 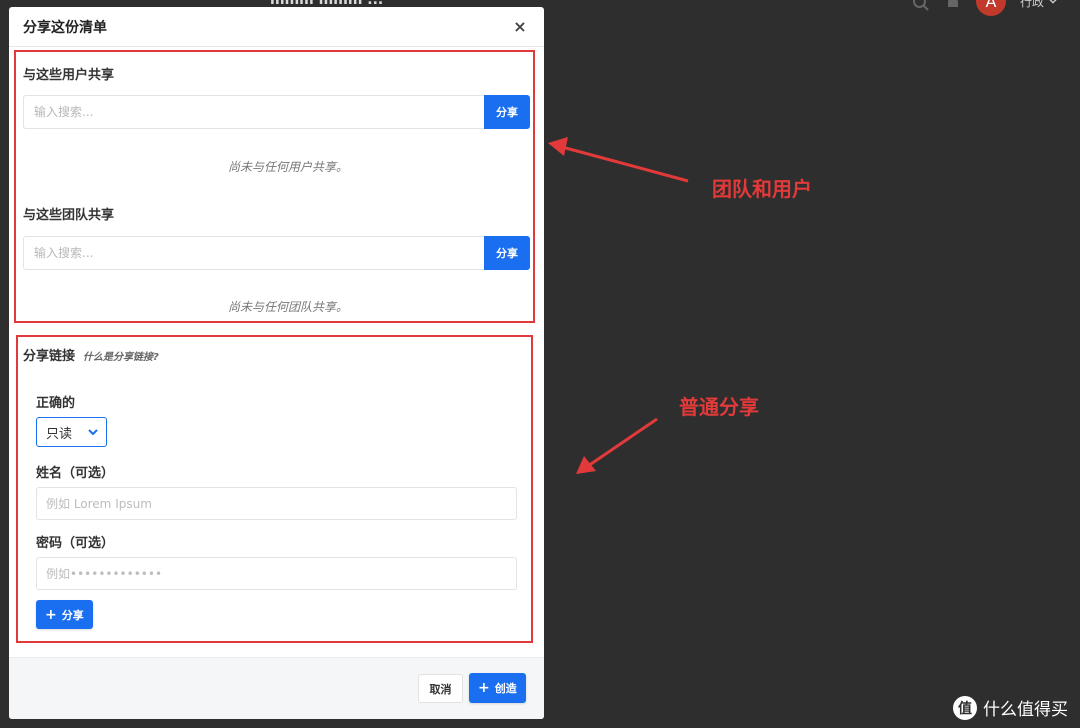 What do you see at coordinates (1053, 3) in the screenshot?
I see `chevron-down-icon` at bounding box center [1053, 3].